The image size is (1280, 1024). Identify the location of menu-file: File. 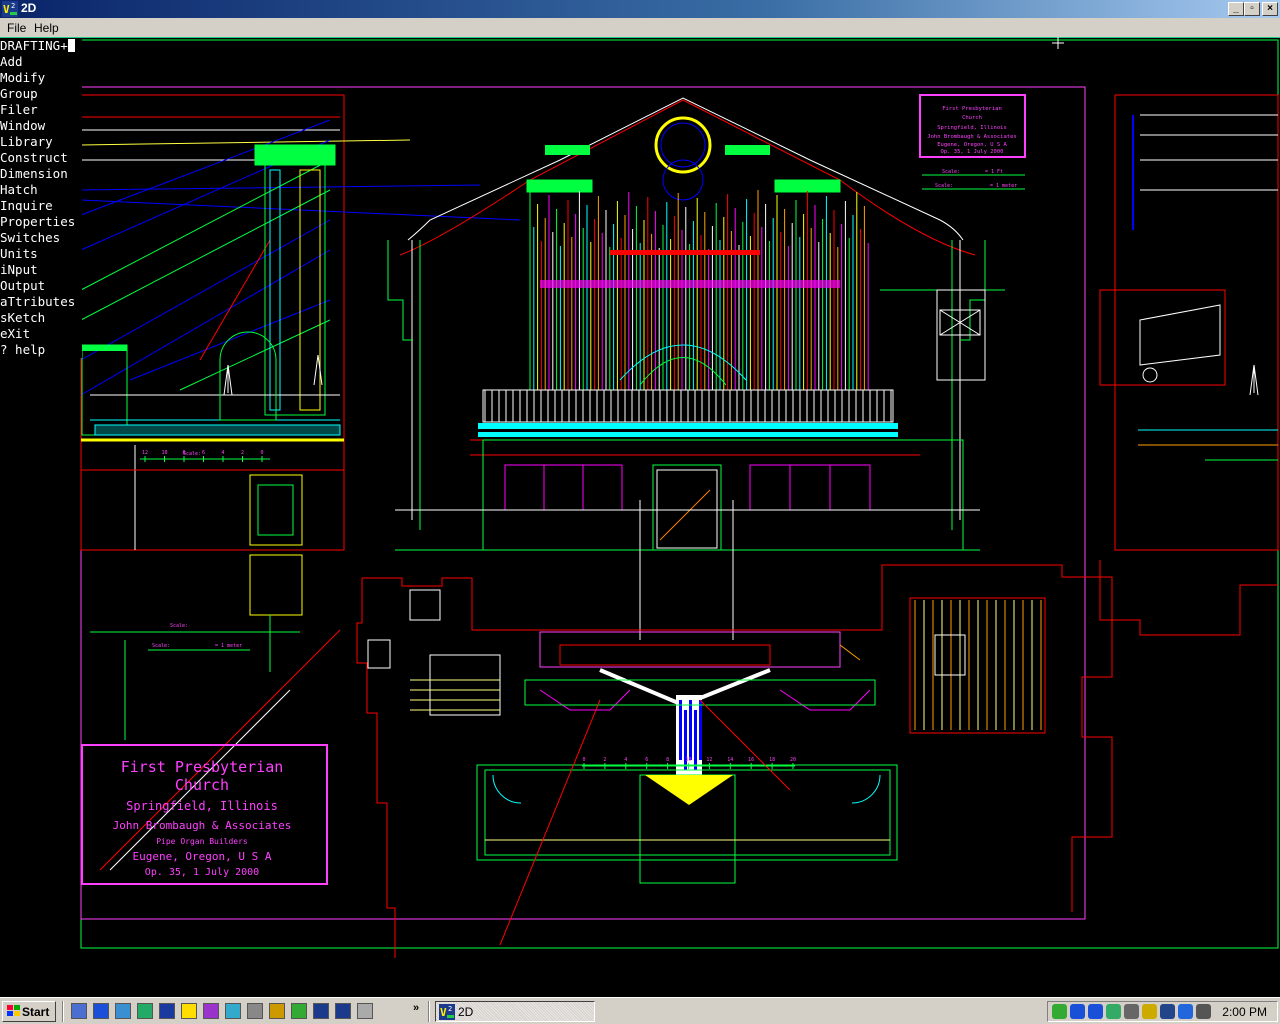
(16, 28).